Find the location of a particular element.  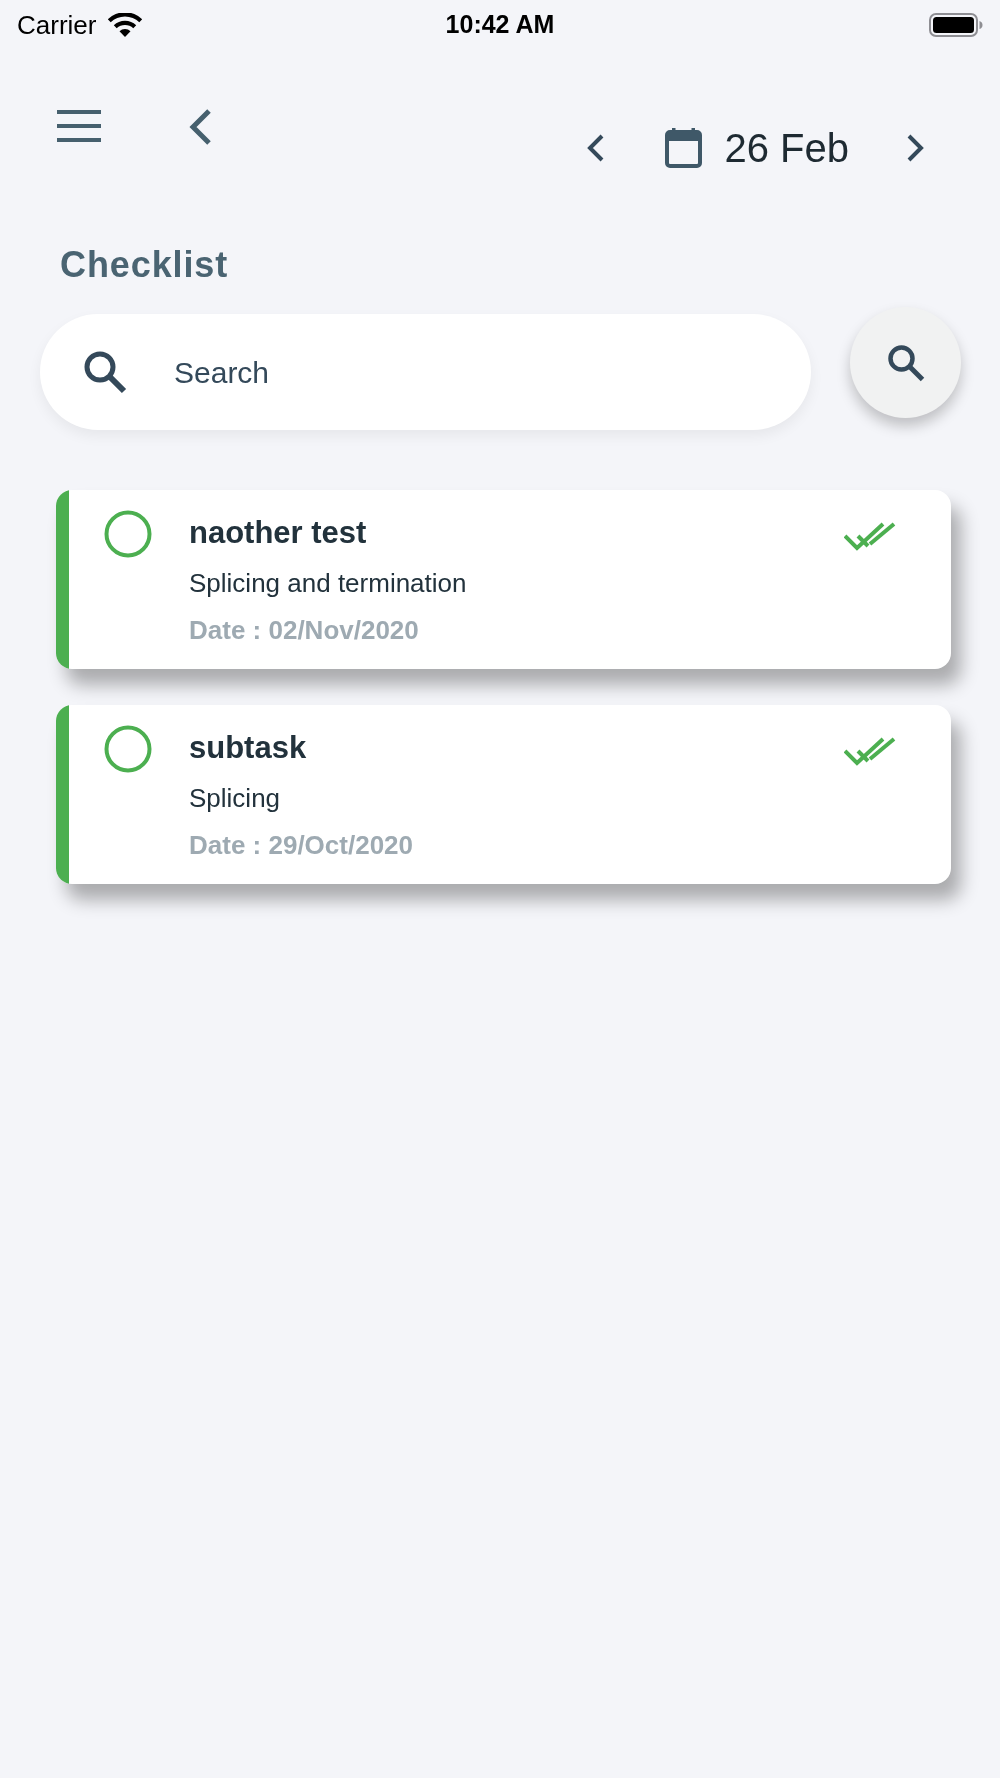

wifi-icon is located at coordinates (125, 25).